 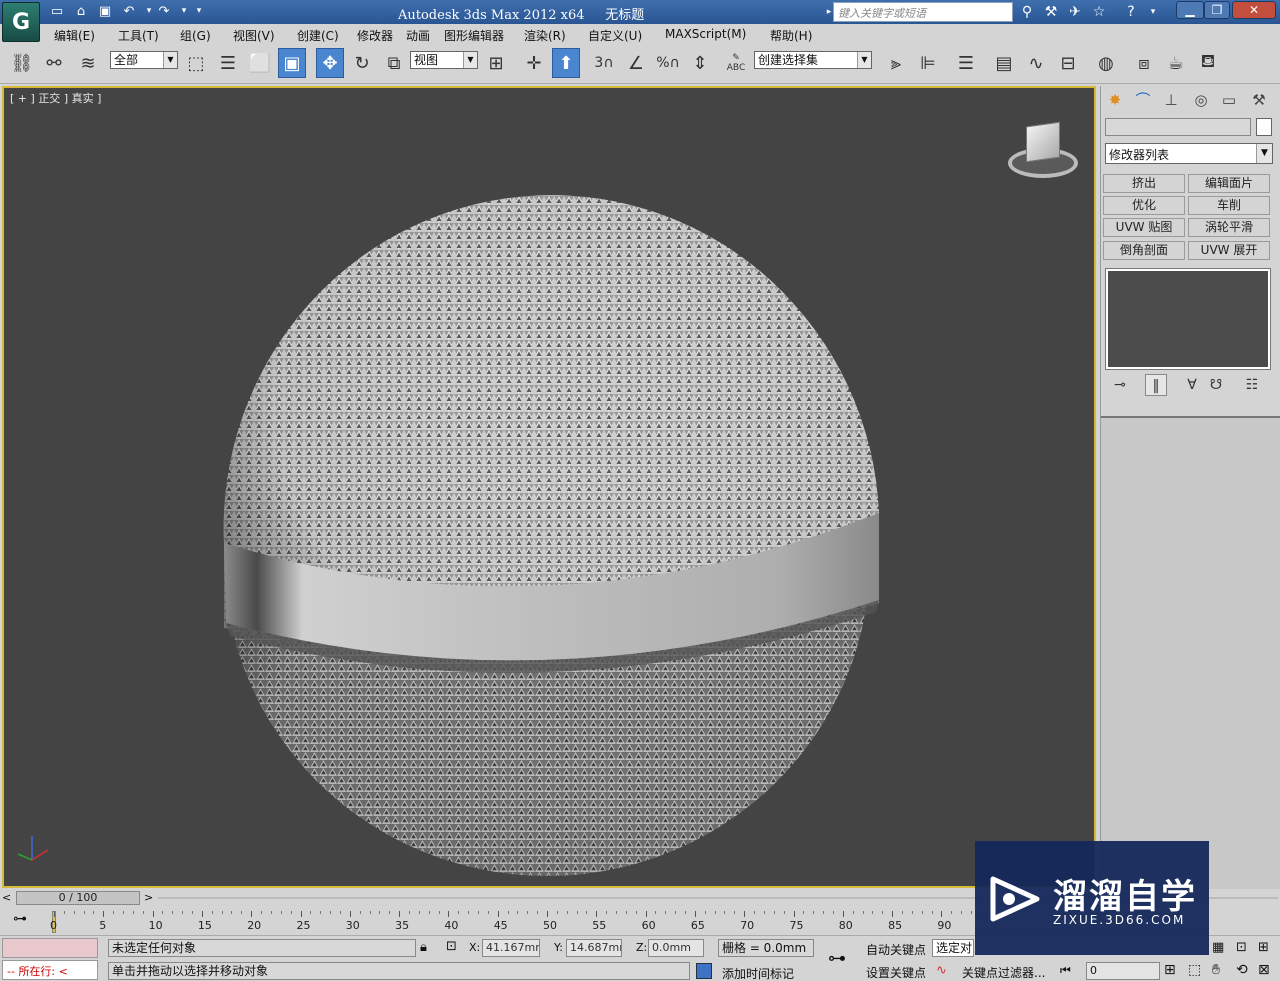 What do you see at coordinates (81, 11) in the screenshot?
I see `open-file-icon: ⌂` at bounding box center [81, 11].